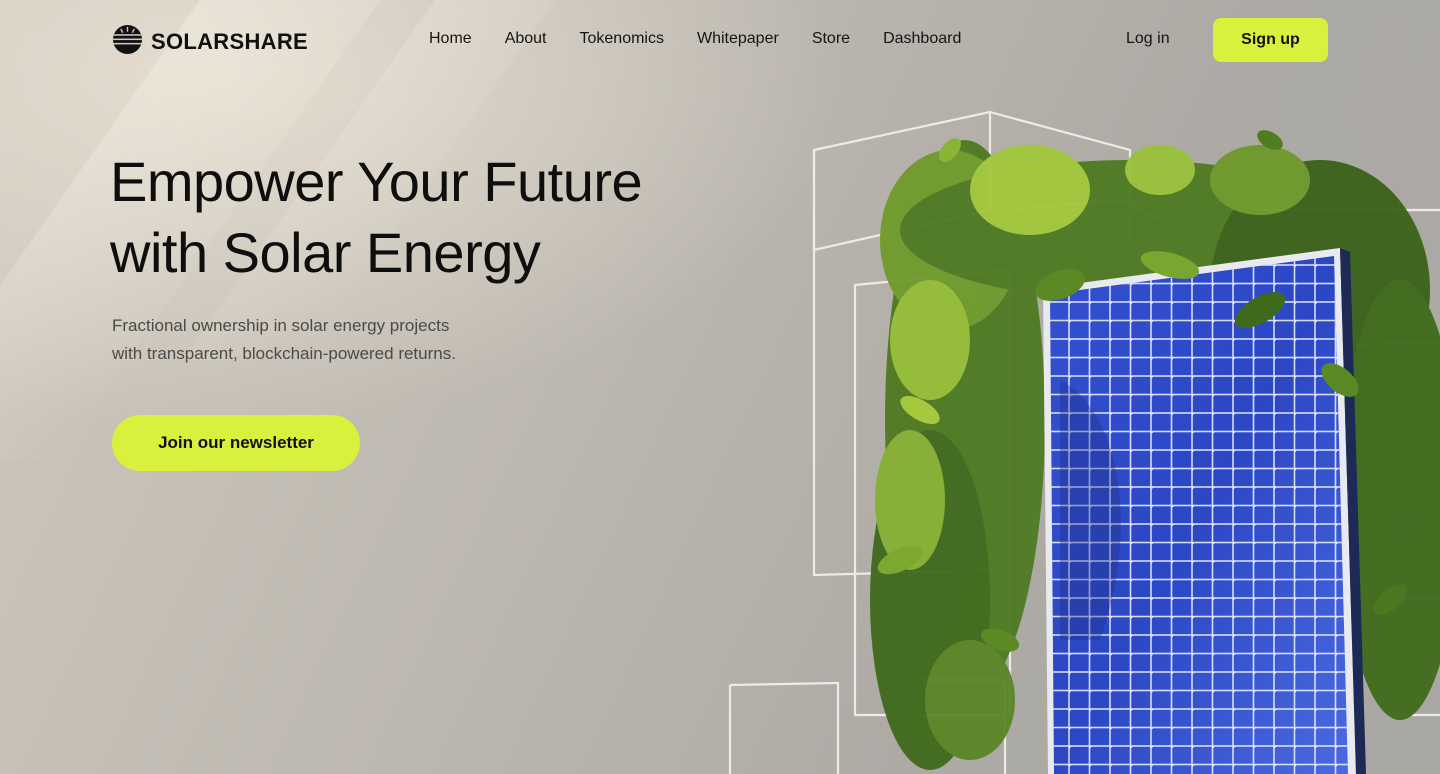 The width and height of the screenshot is (1440, 774). Describe the element at coordinates (450, 39) in the screenshot. I see `nav-link-home: Home` at that location.